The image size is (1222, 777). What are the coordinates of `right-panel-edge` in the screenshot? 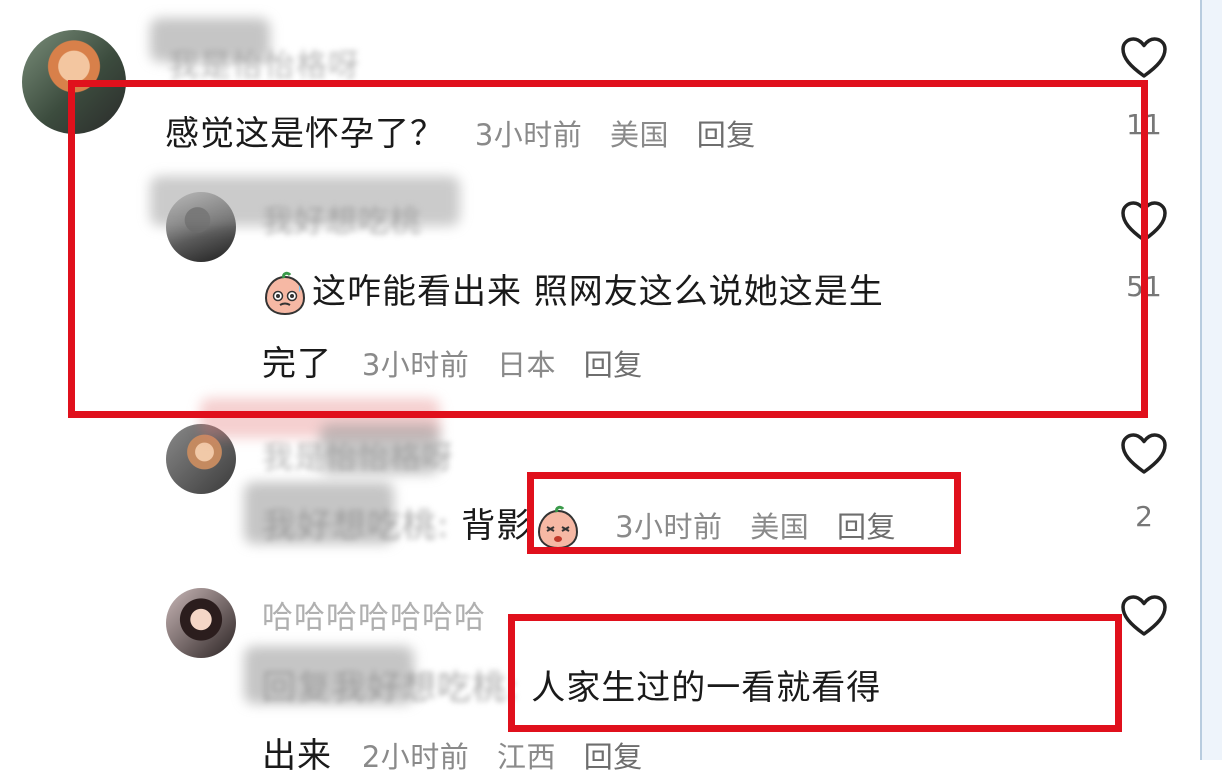 It's located at (1211, 380).